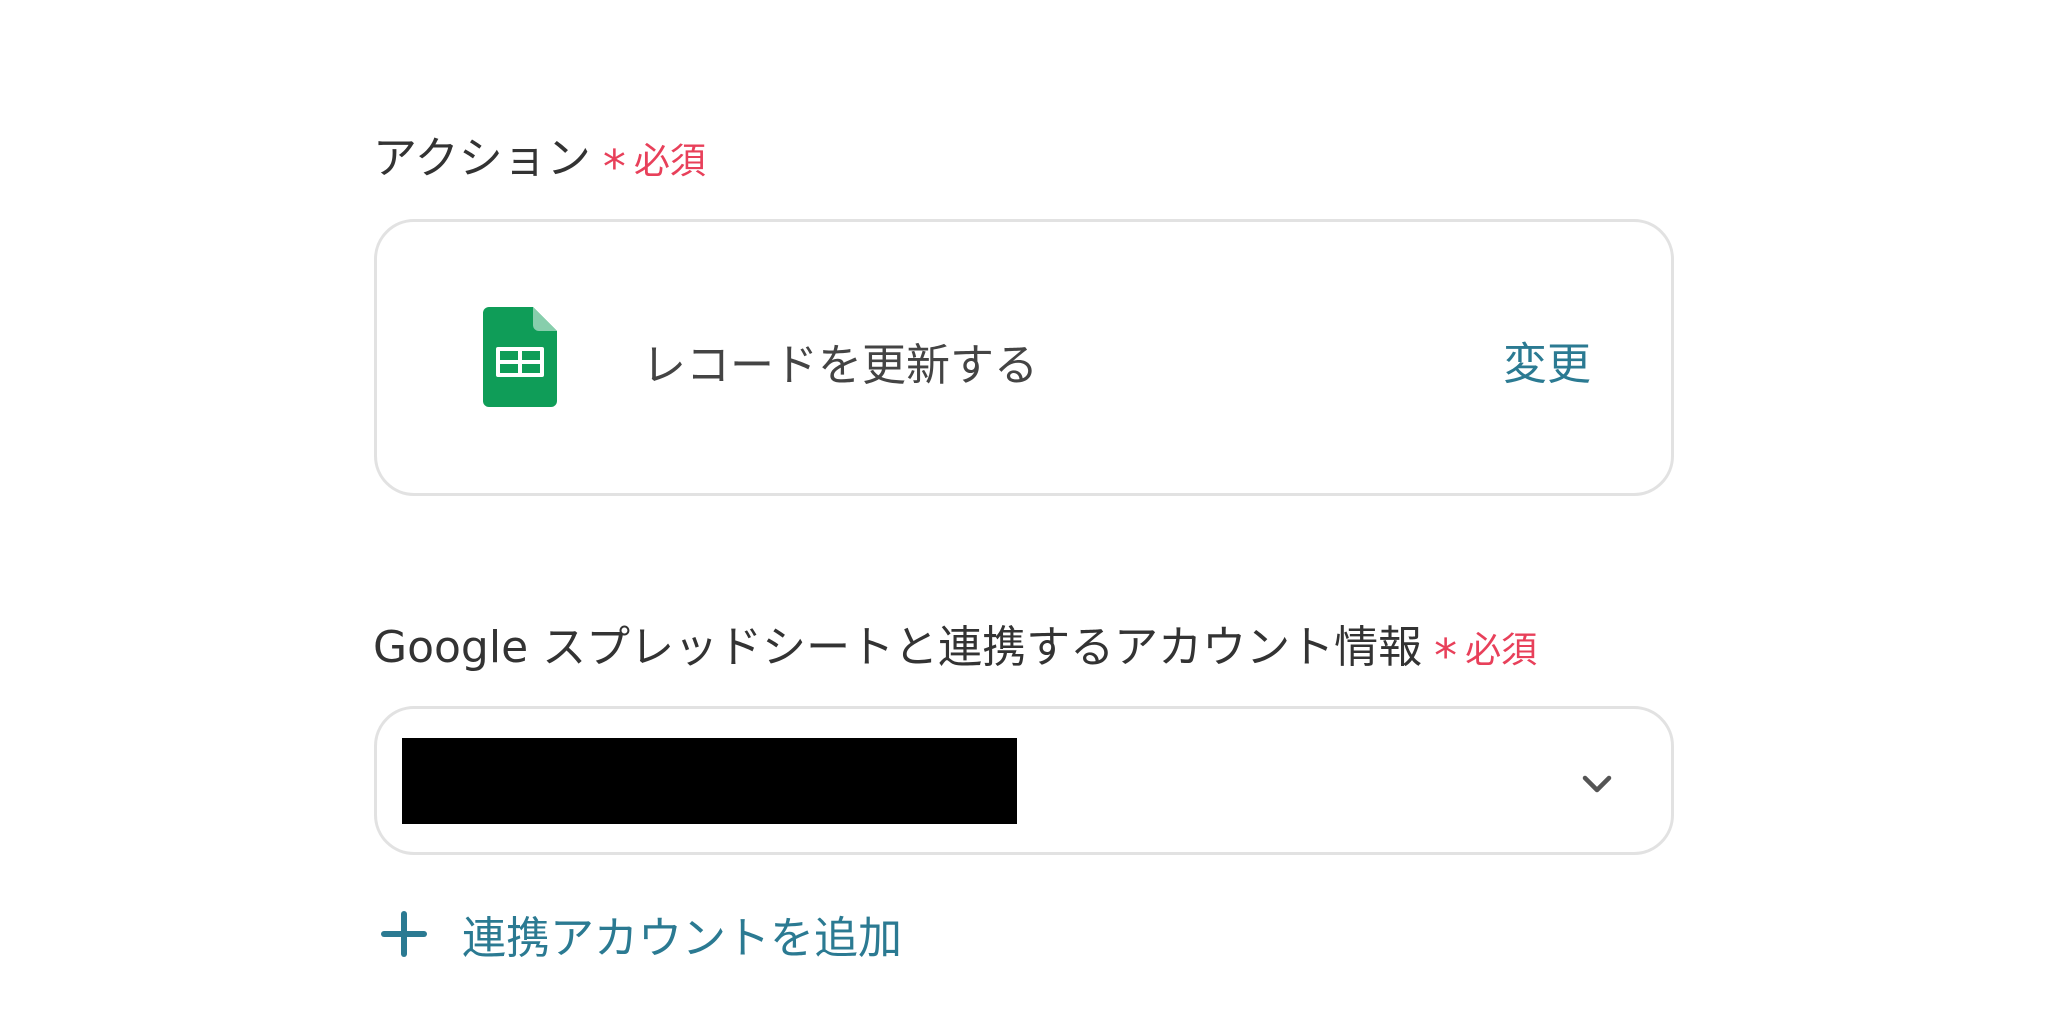 This screenshot has height=1023, width=2048. I want to click on chevron-down-icon, so click(1597, 784).